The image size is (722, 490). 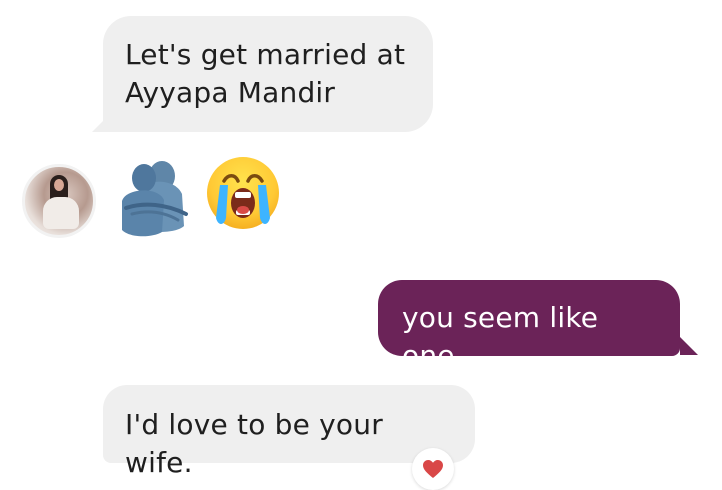 What do you see at coordinates (500, 336) in the screenshot?
I see `message-text: you seem like one` at bounding box center [500, 336].